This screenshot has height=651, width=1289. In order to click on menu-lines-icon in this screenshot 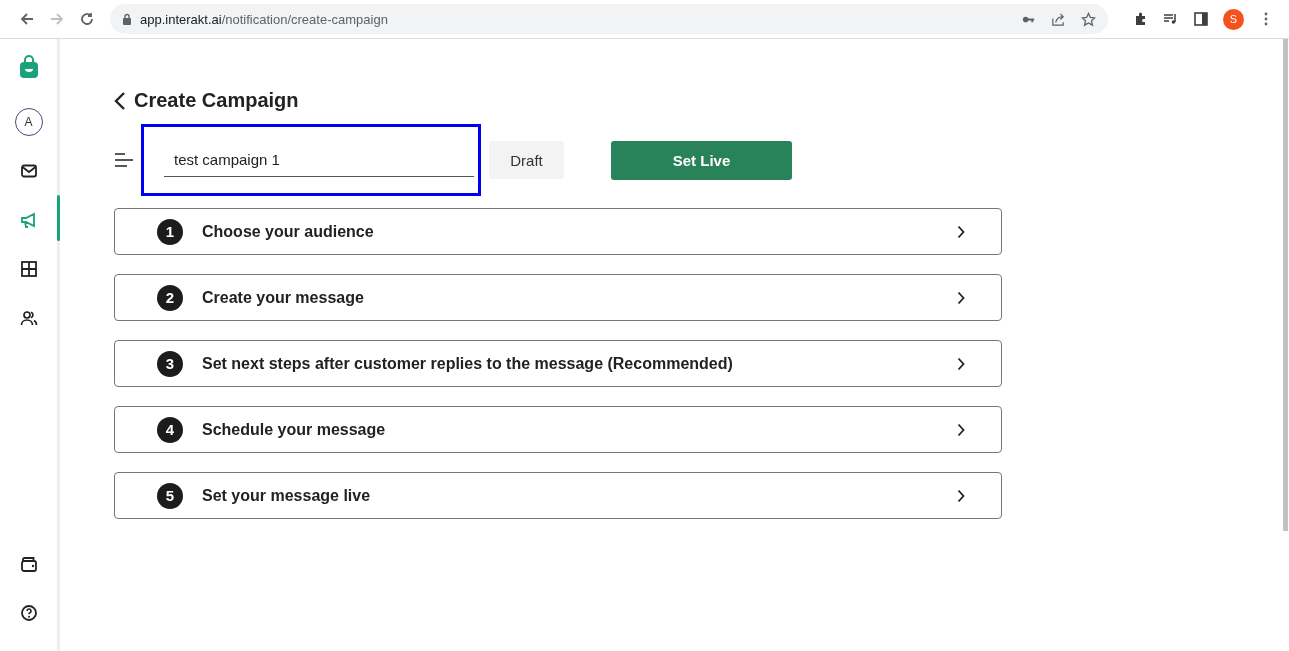, I will do `click(124, 160)`.